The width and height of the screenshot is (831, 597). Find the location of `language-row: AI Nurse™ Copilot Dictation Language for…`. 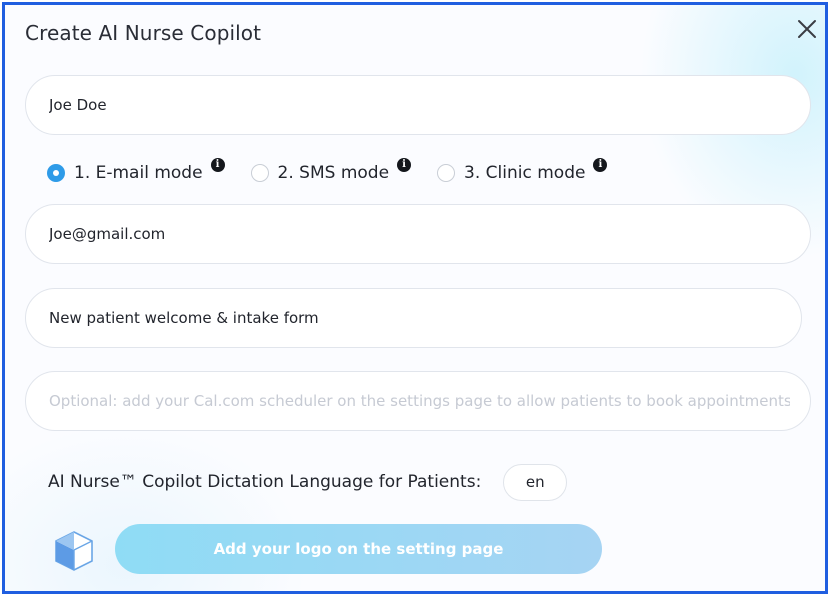

language-row: AI Nurse™ Copilot Dictation Language for… is located at coordinates (308, 482).